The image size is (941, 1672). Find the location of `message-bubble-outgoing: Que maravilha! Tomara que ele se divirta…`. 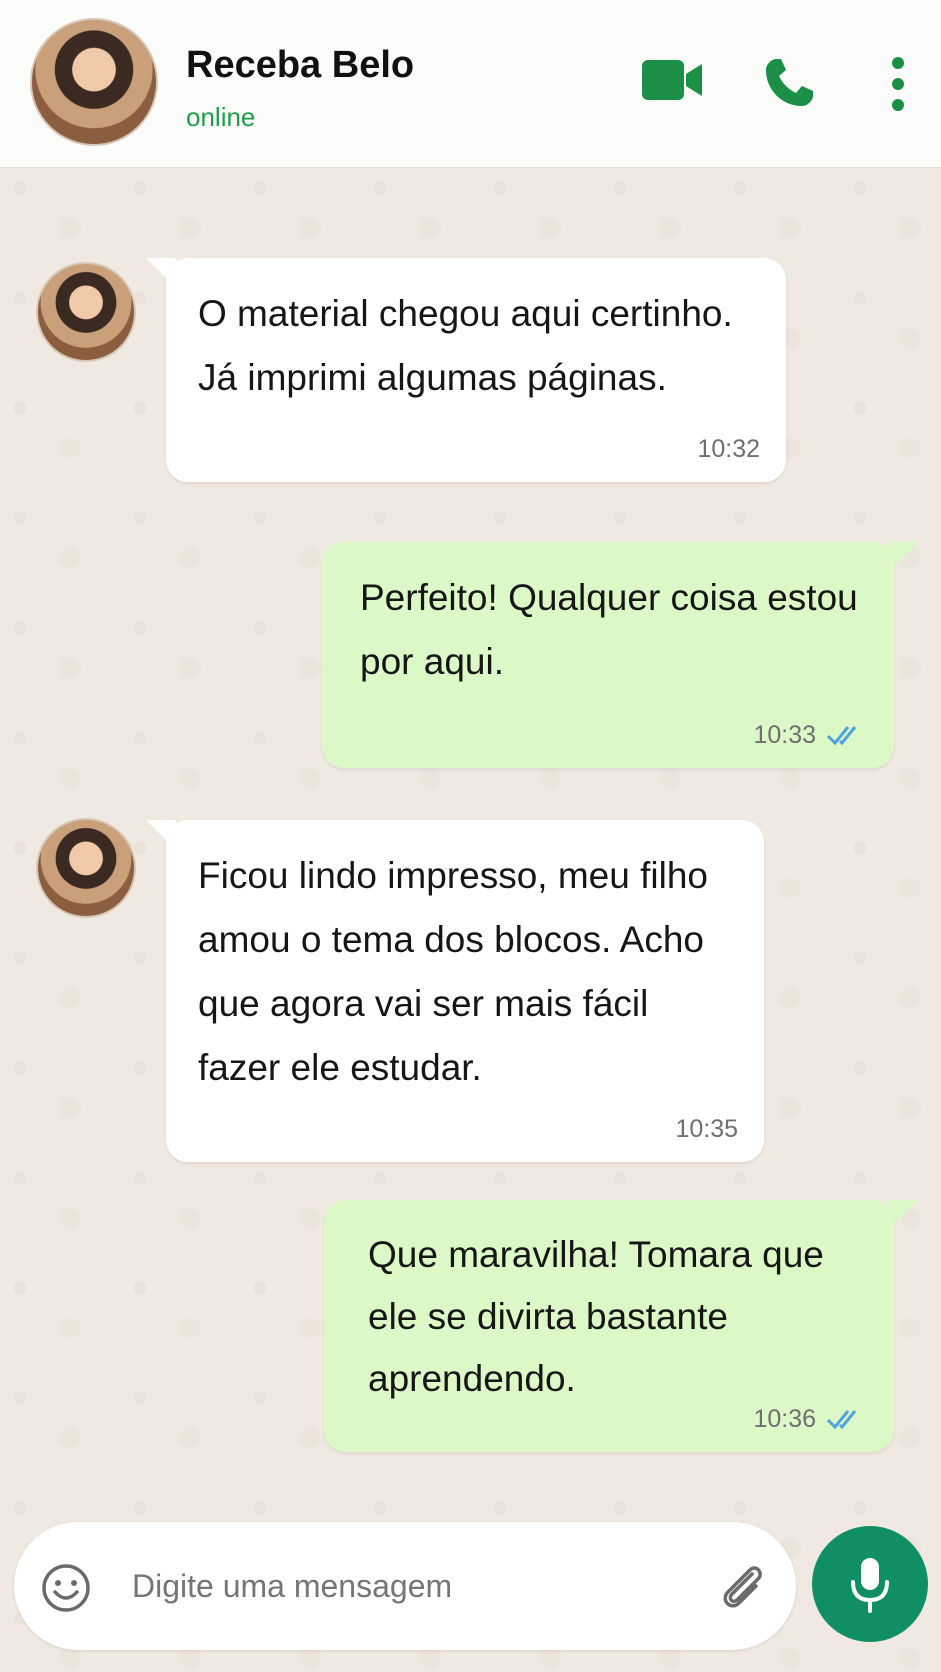

message-bubble-outgoing: Que maravilha! Tomara que ele se divirta… is located at coordinates (609, 1326).